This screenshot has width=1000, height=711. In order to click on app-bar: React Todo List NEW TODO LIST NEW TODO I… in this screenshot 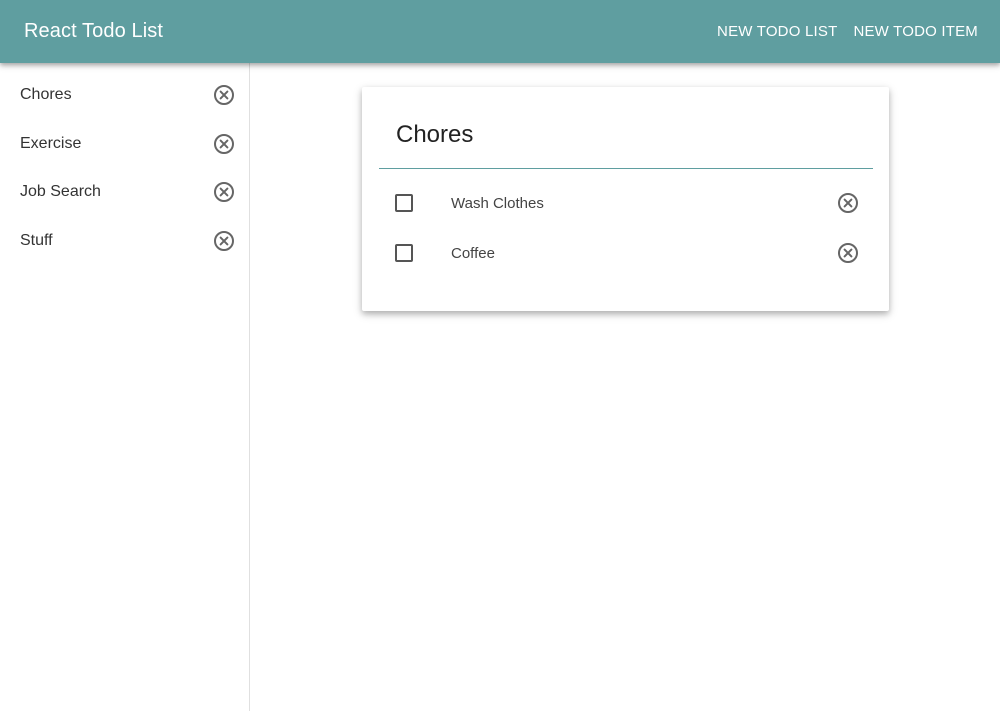, I will do `click(500, 31)`.